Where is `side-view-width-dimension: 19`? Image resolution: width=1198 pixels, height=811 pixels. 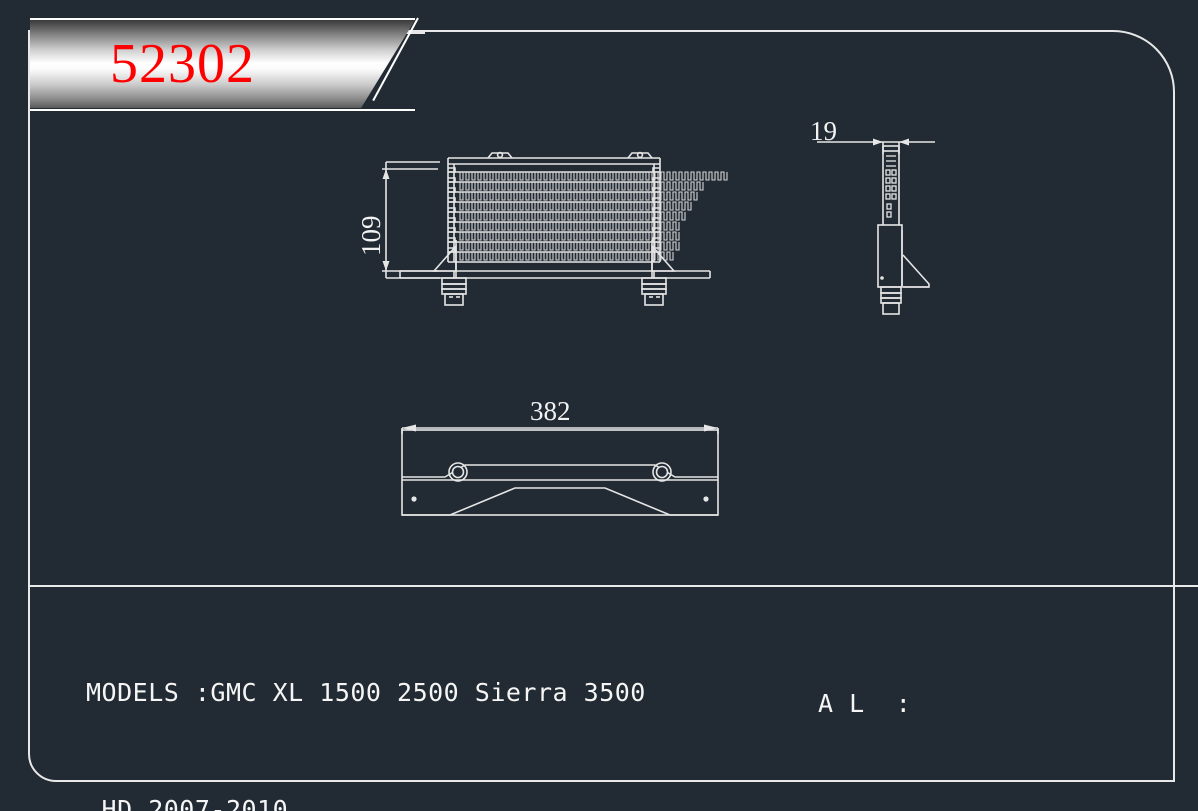 side-view-width-dimension: 19 is located at coordinates (823, 131).